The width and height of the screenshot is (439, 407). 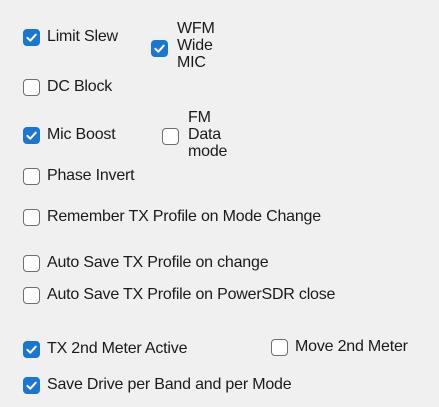 What do you see at coordinates (279, 347) in the screenshot?
I see `move-2nd-meter-box` at bounding box center [279, 347].